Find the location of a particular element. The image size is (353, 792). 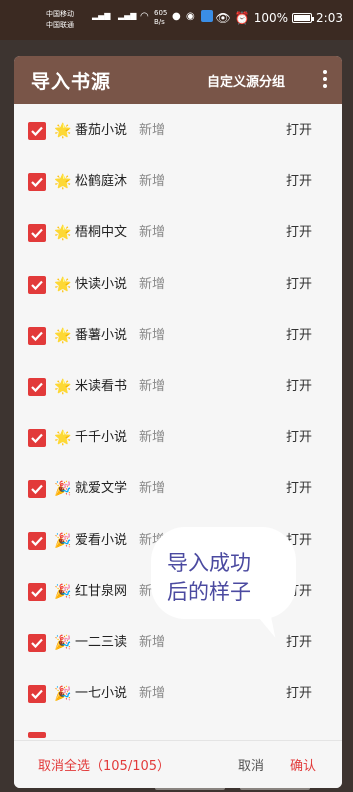

source-row: 🎉 一二三读 新增 打开 is located at coordinates (178, 641).